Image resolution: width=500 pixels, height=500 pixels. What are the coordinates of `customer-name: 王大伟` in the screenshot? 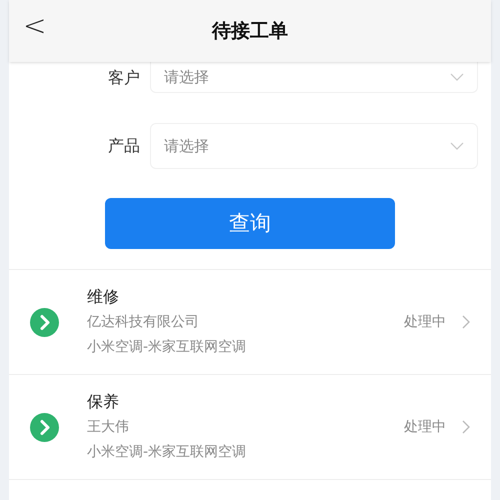 It's located at (108, 427).